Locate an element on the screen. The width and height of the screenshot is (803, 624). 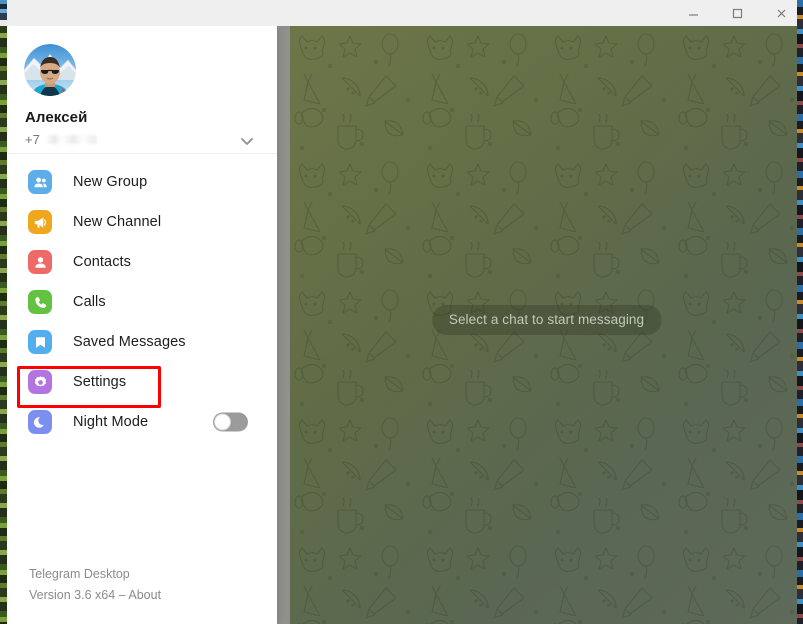
app-version-footer: Telegram Desktop Version 3.6 x64 – About is located at coordinates (95, 585).